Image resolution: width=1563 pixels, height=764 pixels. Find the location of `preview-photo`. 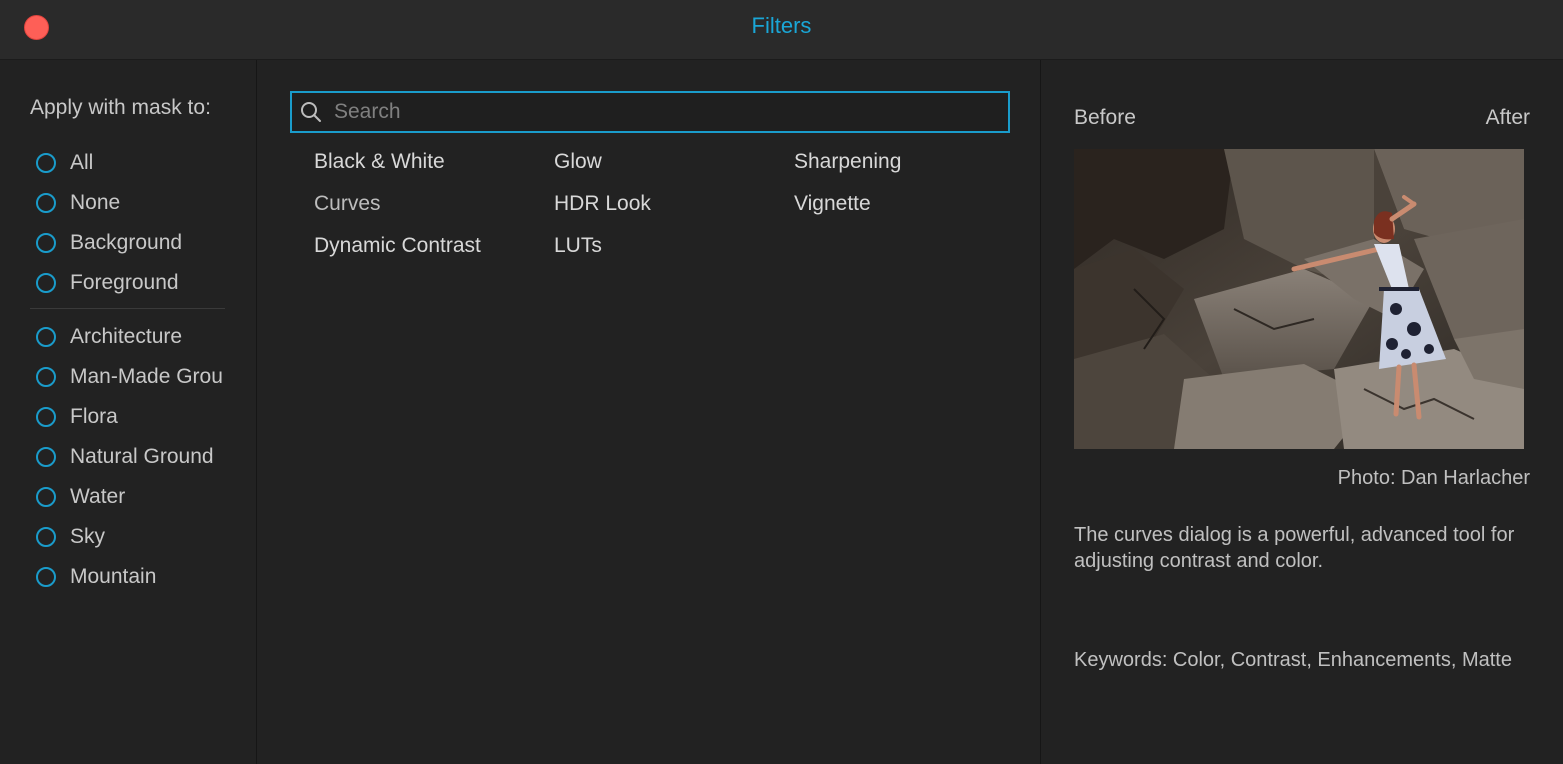

preview-photo is located at coordinates (1299, 299).